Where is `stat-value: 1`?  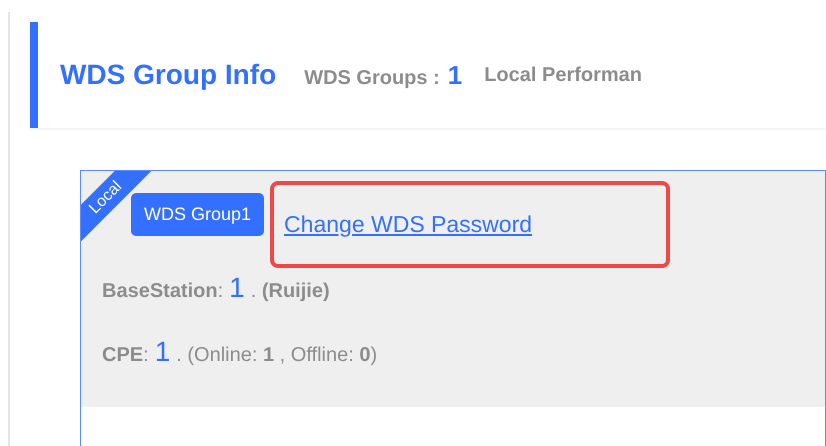 stat-value: 1 is located at coordinates (455, 75).